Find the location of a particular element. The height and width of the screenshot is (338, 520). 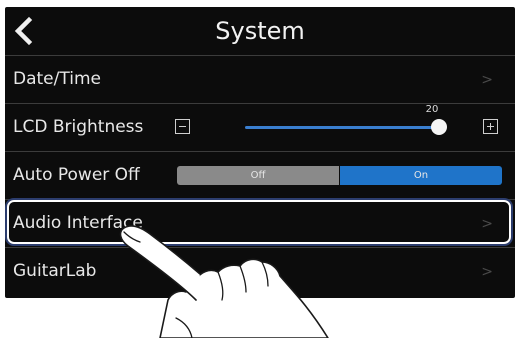

menu-item-label: Audio Interface is located at coordinates (78, 223).